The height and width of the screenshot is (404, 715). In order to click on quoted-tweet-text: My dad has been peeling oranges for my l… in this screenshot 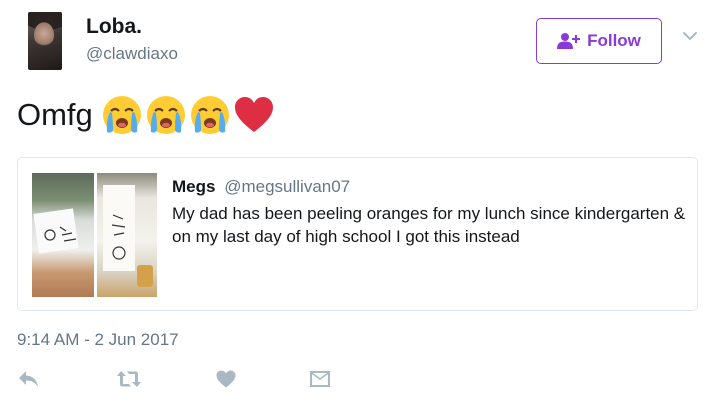, I will do `click(429, 225)`.